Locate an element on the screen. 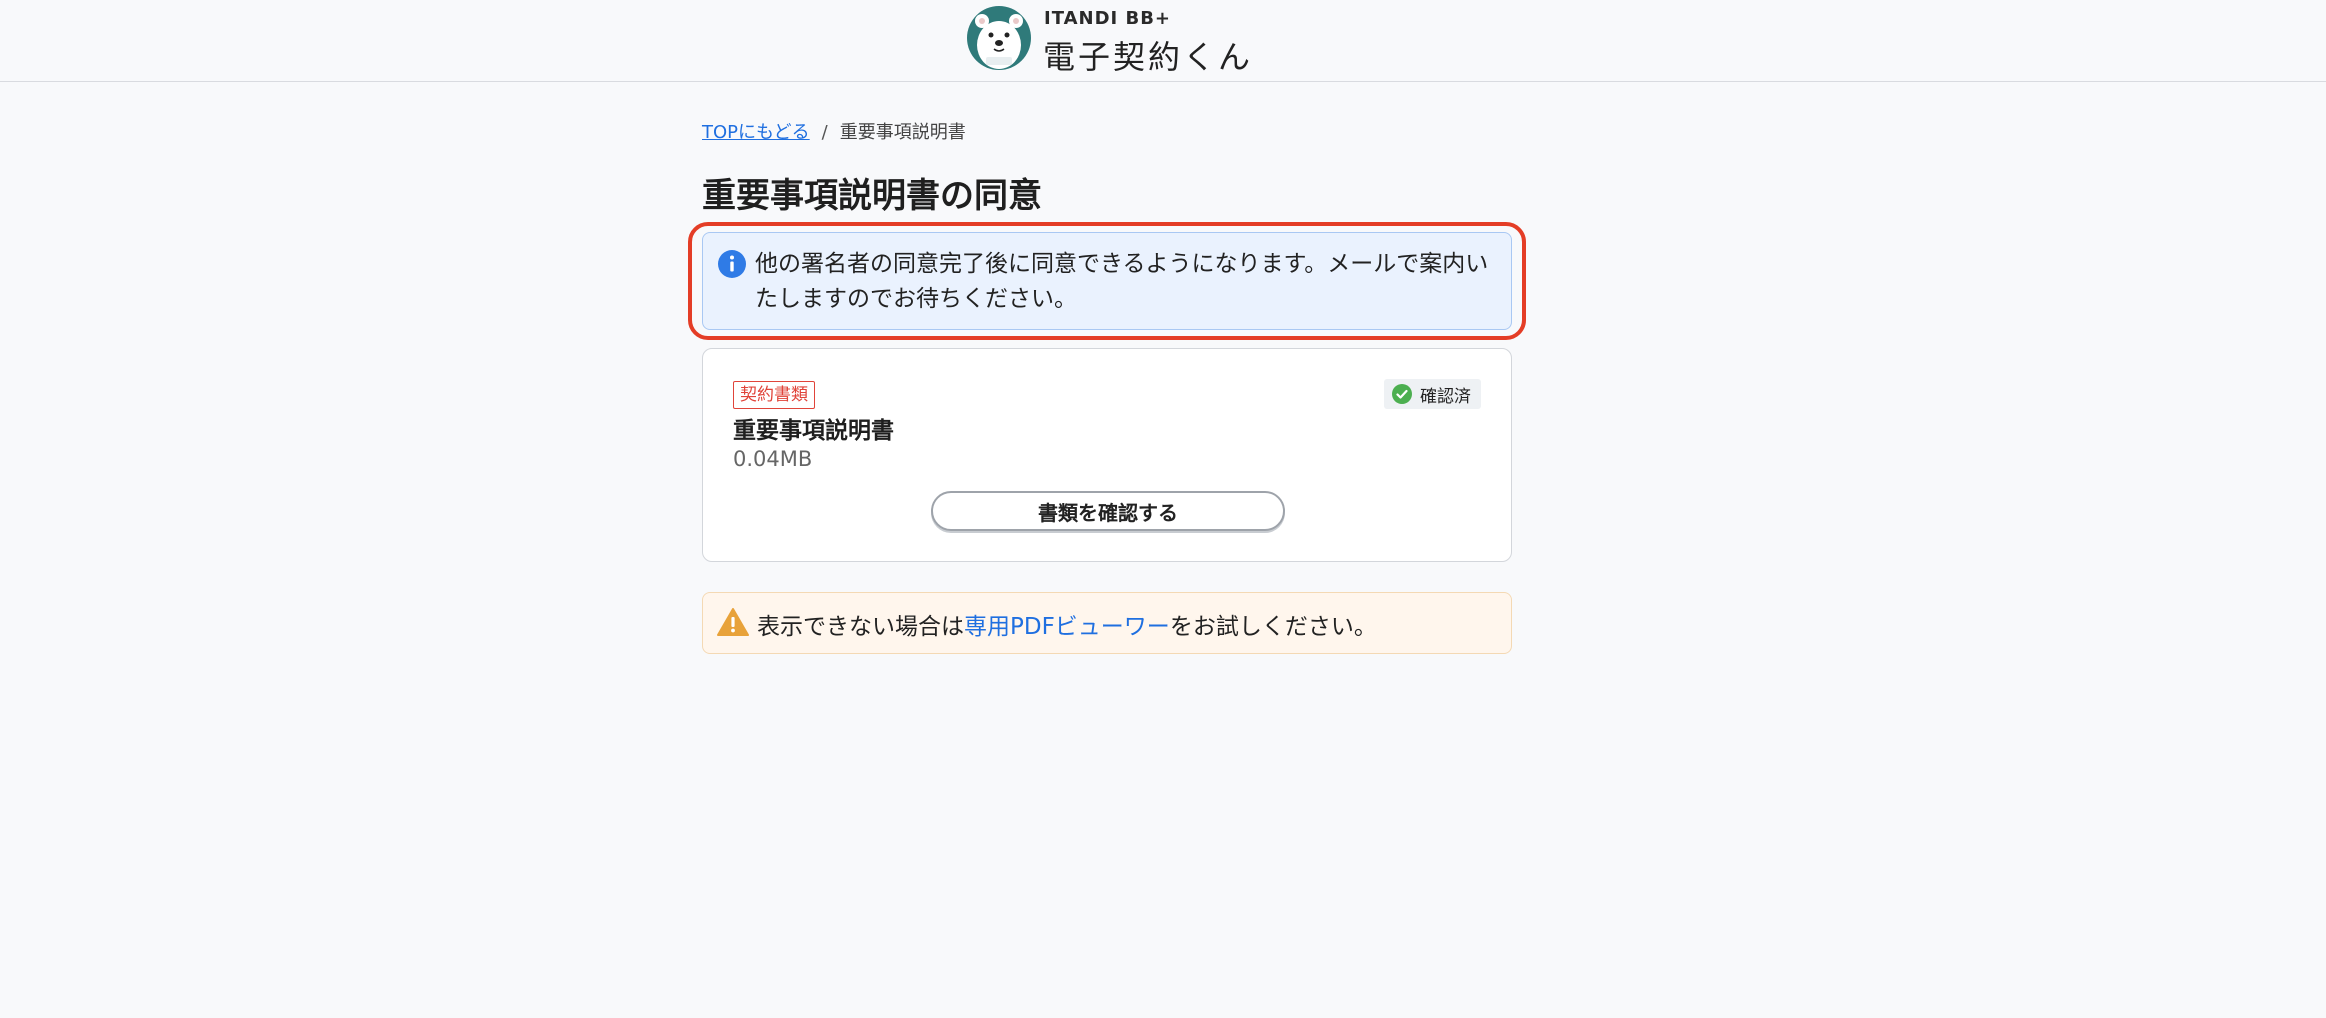  status-badge: 確認済 is located at coordinates (1432, 394).